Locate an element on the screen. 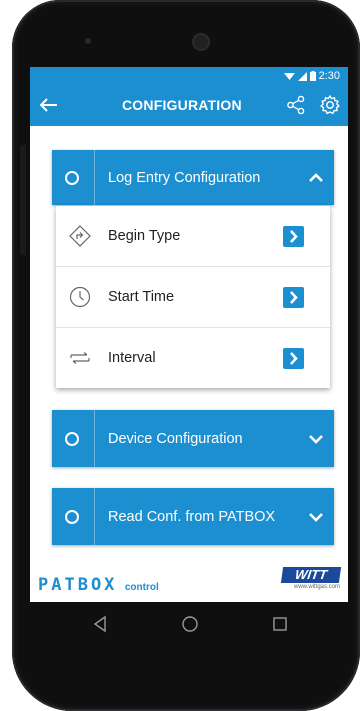 The height and width of the screenshot is (711, 360). patbox-logo-suffix: control is located at coordinates (141, 587).